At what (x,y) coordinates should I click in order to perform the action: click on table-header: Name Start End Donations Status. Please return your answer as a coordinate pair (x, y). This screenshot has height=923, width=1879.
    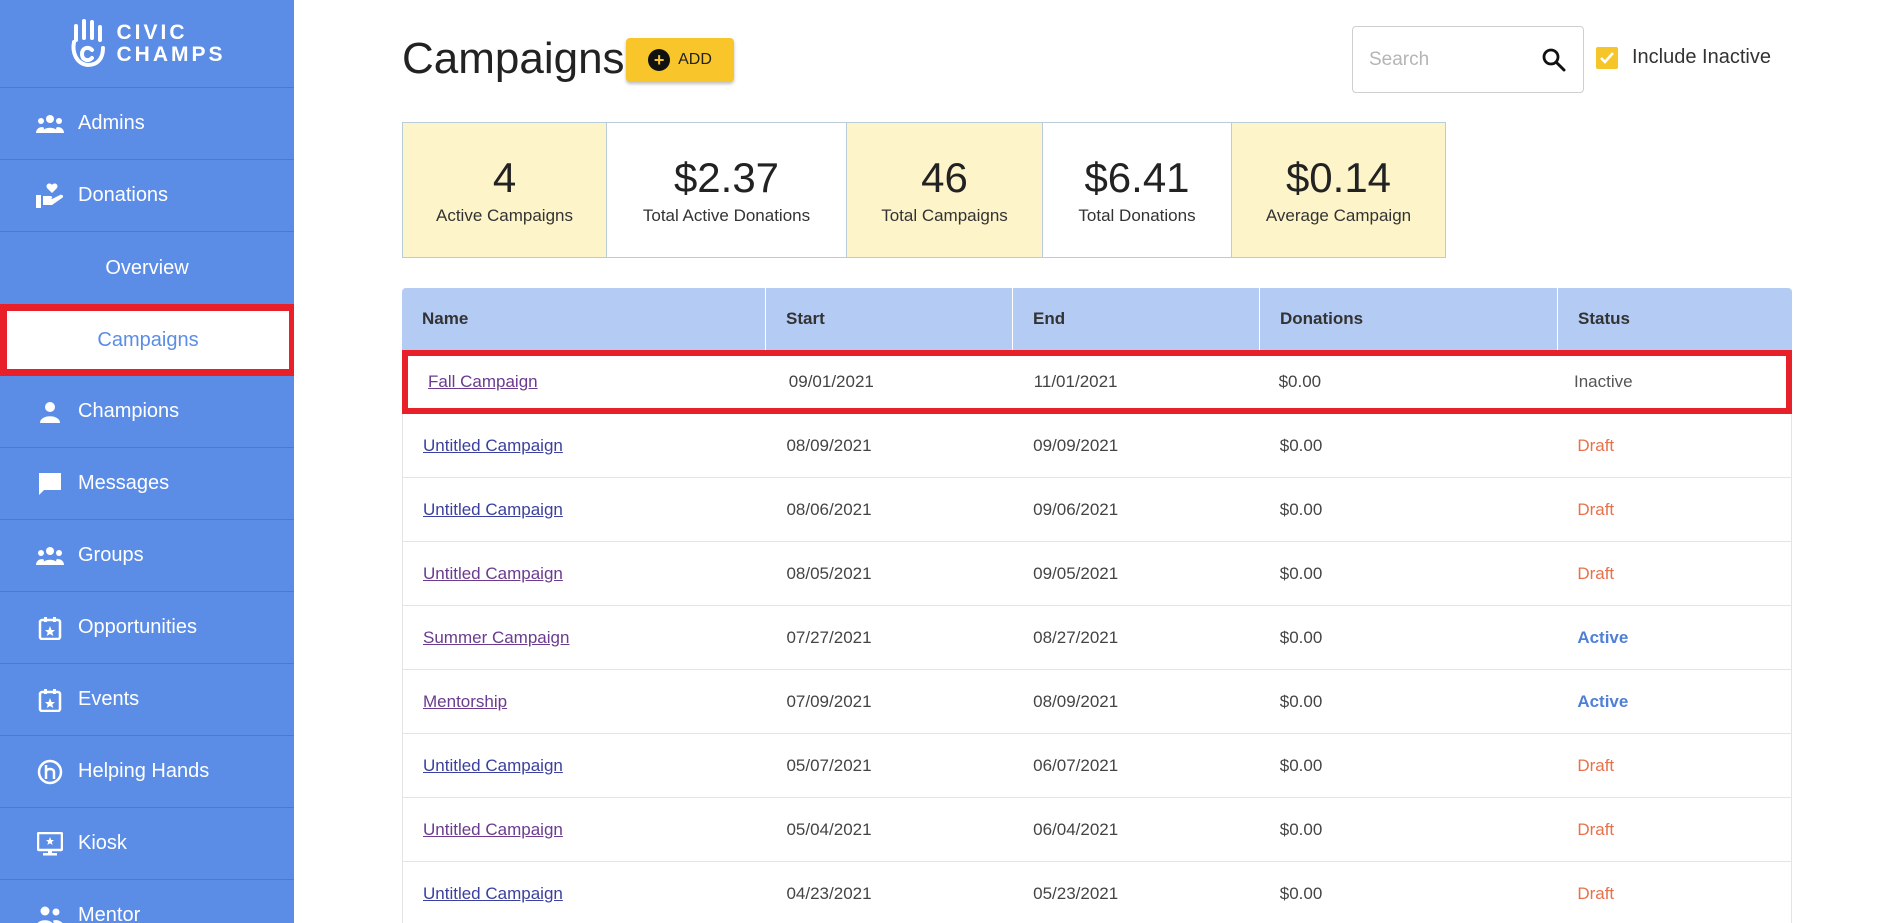
    Looking at the image, I should click on (1097, 319).